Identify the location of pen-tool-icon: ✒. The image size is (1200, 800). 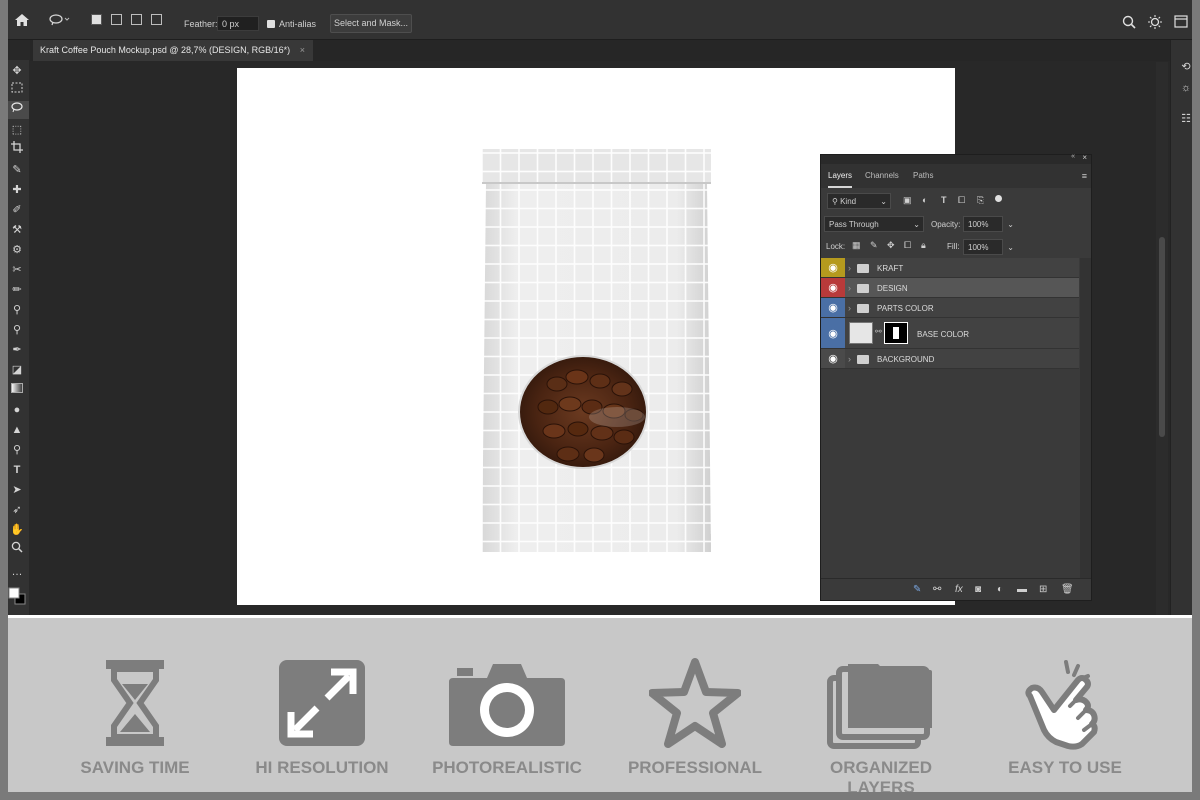
(17, 350).